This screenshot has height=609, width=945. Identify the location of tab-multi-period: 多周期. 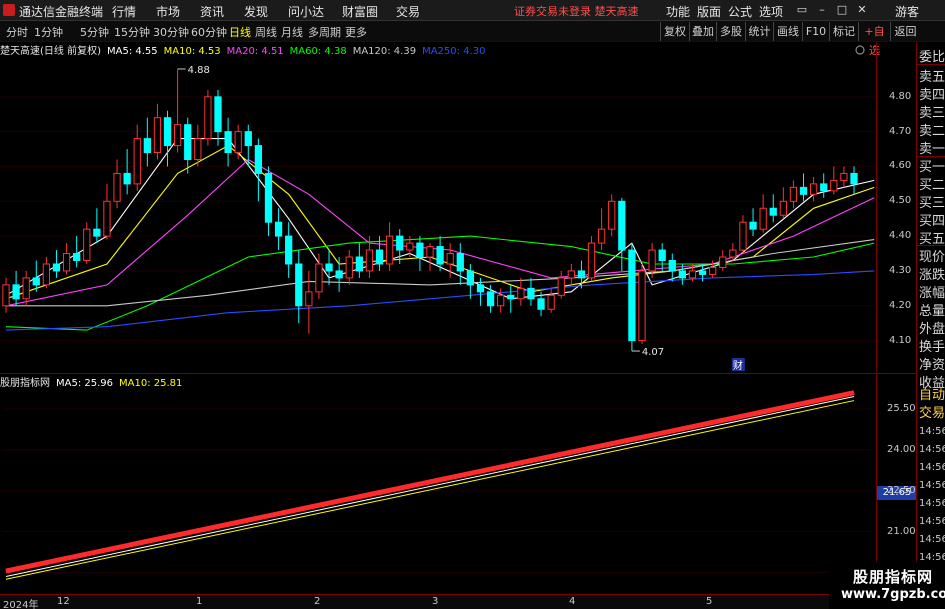
(324, 32).